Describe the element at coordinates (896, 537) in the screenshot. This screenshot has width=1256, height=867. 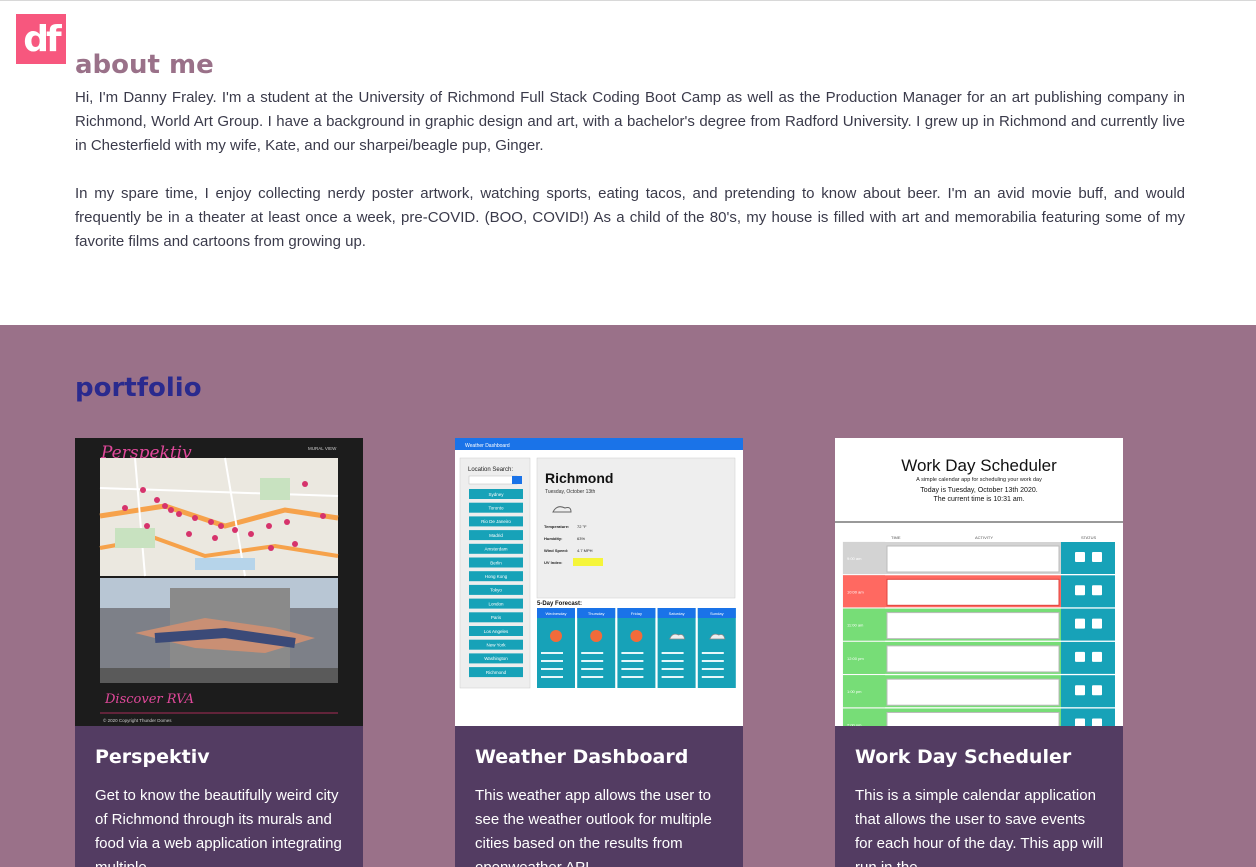
I see `col-time: TIME` at that location.